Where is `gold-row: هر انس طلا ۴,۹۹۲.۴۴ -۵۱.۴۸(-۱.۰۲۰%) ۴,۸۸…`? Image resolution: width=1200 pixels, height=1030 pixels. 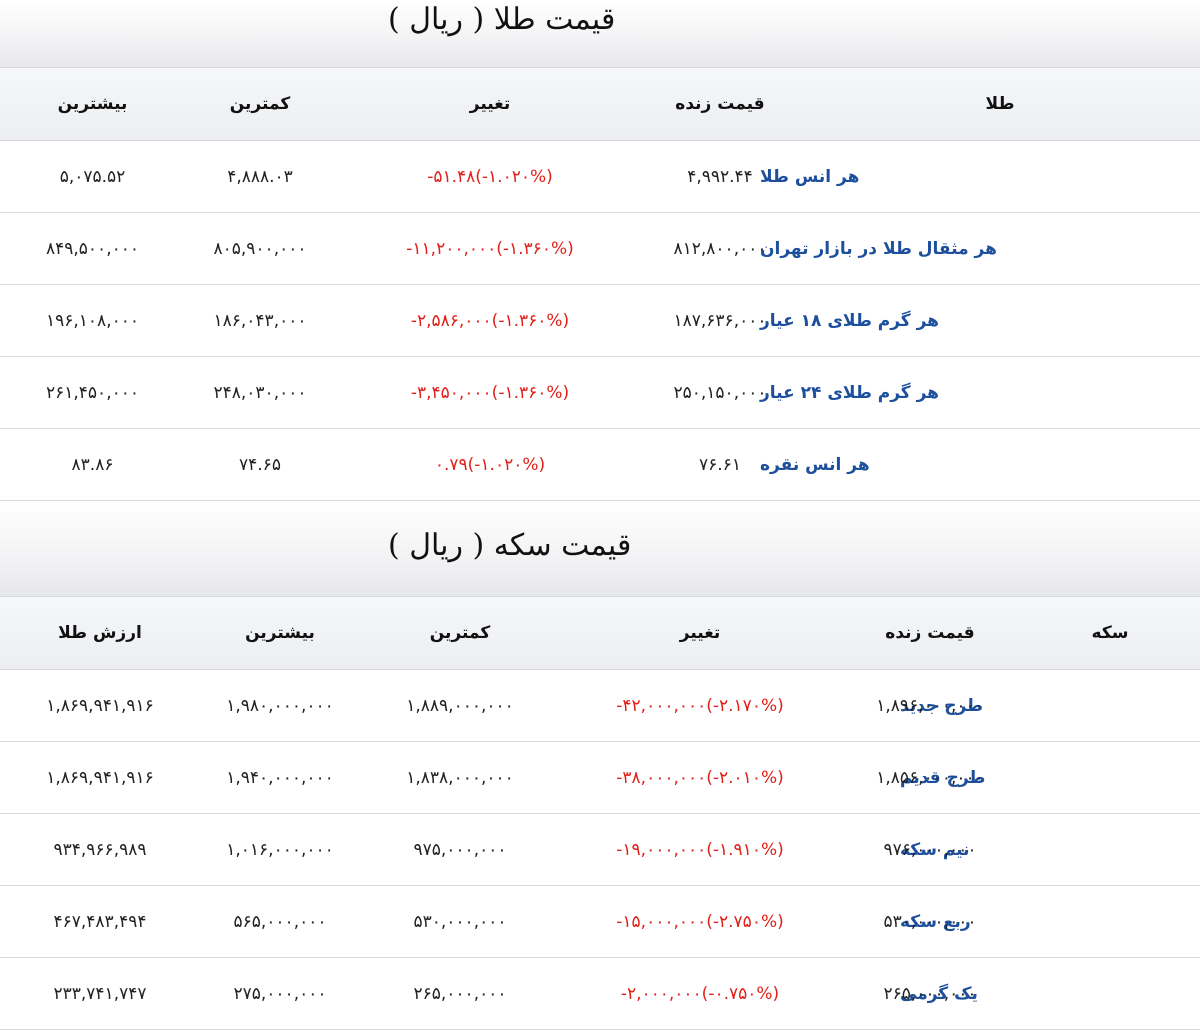
gold-row: هر انس طلا ۴,۹۹۲.۴۴ -۵۱.۴۸(-۱.۰۲۰%) ۴,۸۸… is located at coordinates (600, 177).